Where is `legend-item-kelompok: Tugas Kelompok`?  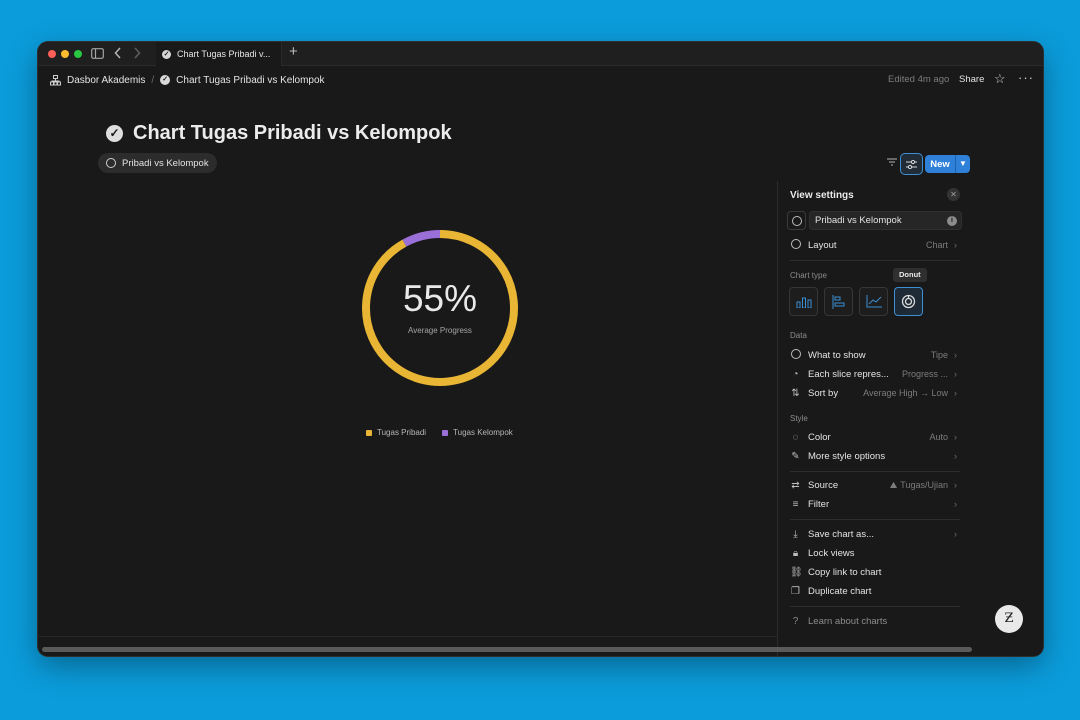 legend-item-kelompok: Tugas Kelompok is located at coordinates (477, 432).